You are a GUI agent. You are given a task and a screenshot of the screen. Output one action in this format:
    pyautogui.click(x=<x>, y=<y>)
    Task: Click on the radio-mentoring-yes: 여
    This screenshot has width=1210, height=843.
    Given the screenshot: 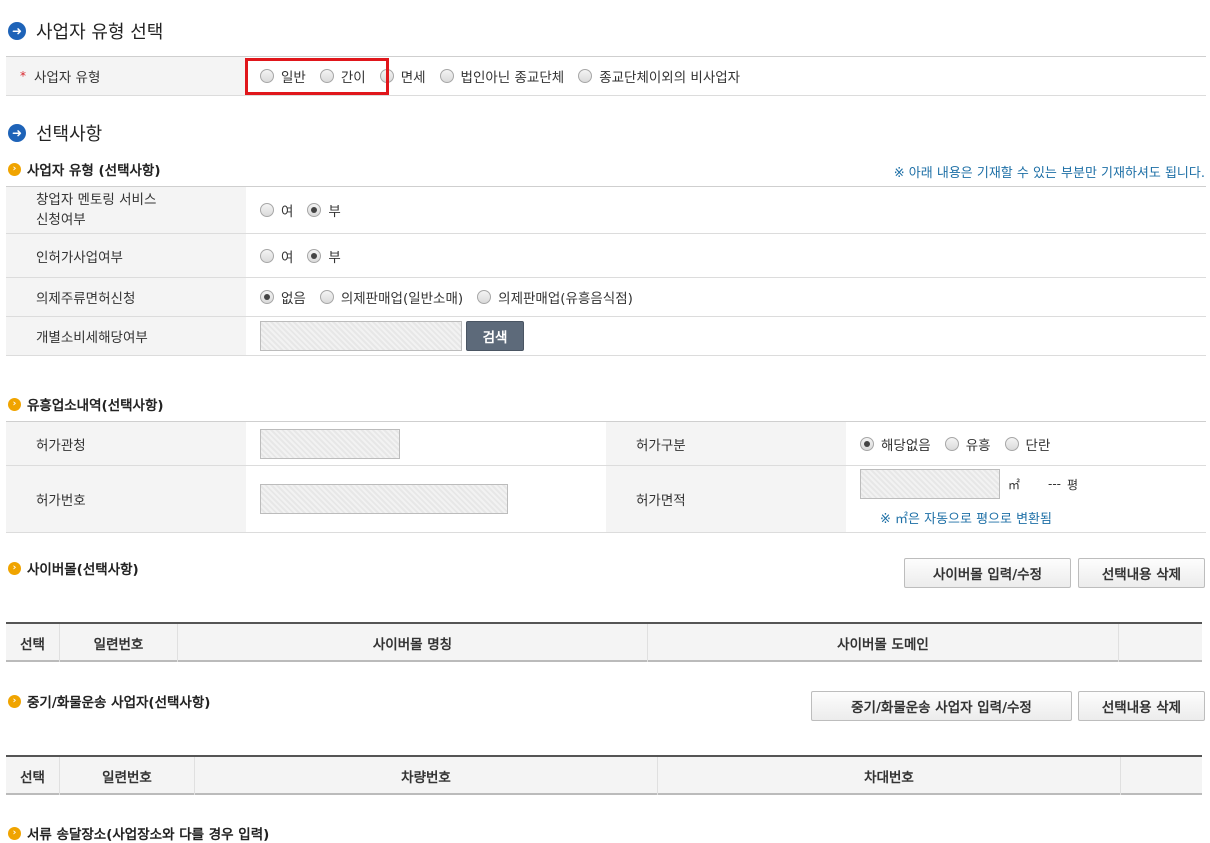 What is the action you would take?
    pyautogui.click(x=276, y=210)
    